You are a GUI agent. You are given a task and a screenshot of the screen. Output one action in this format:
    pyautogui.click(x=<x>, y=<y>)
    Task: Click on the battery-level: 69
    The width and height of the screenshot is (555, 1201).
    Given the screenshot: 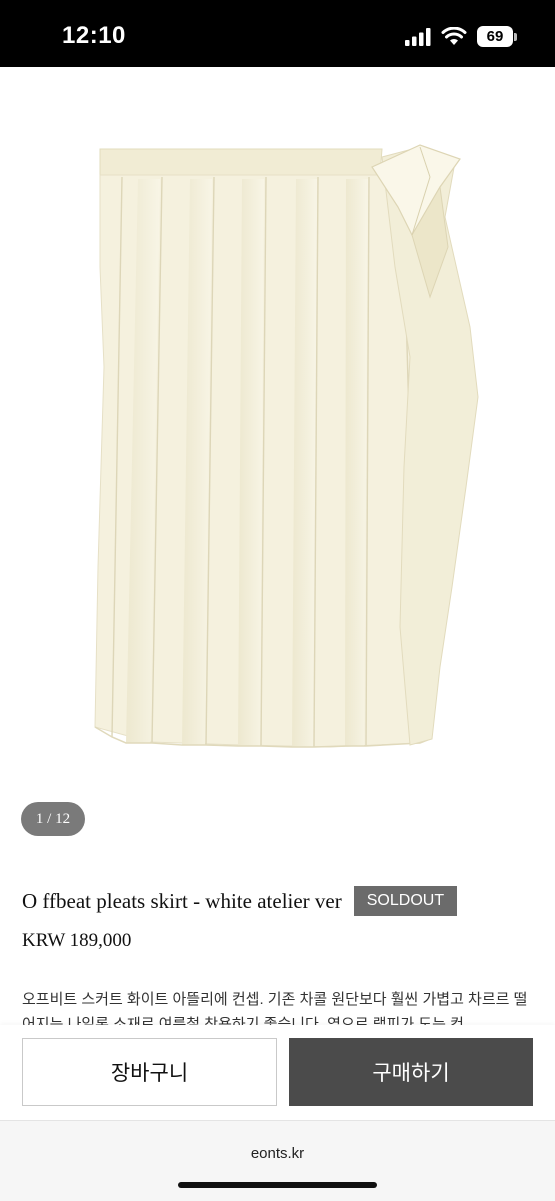 What is the action you would take?
    pyautogui.click(x=495, y=36)
    